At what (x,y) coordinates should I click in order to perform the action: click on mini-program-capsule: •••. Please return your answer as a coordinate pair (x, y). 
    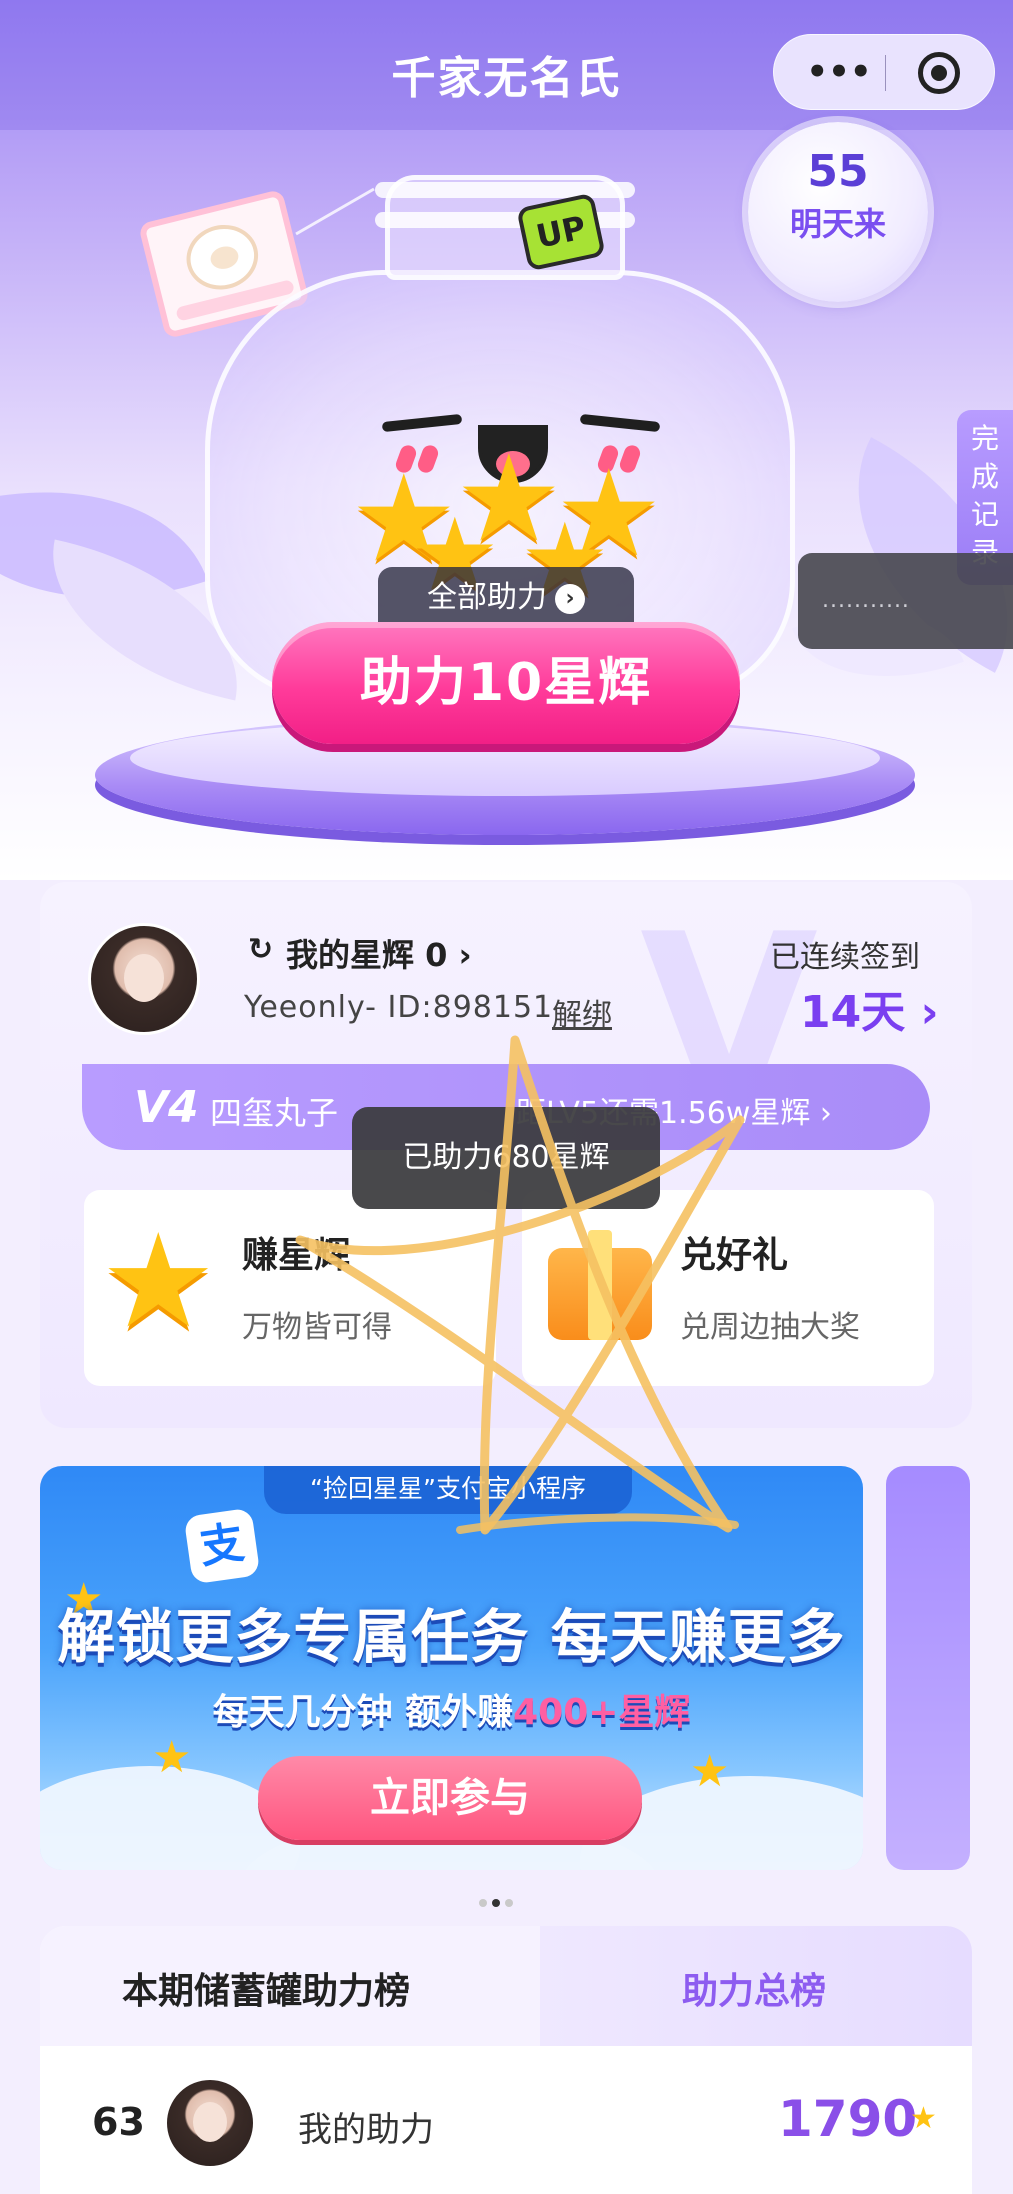
    Looking at the image, I should click on (884, 72).